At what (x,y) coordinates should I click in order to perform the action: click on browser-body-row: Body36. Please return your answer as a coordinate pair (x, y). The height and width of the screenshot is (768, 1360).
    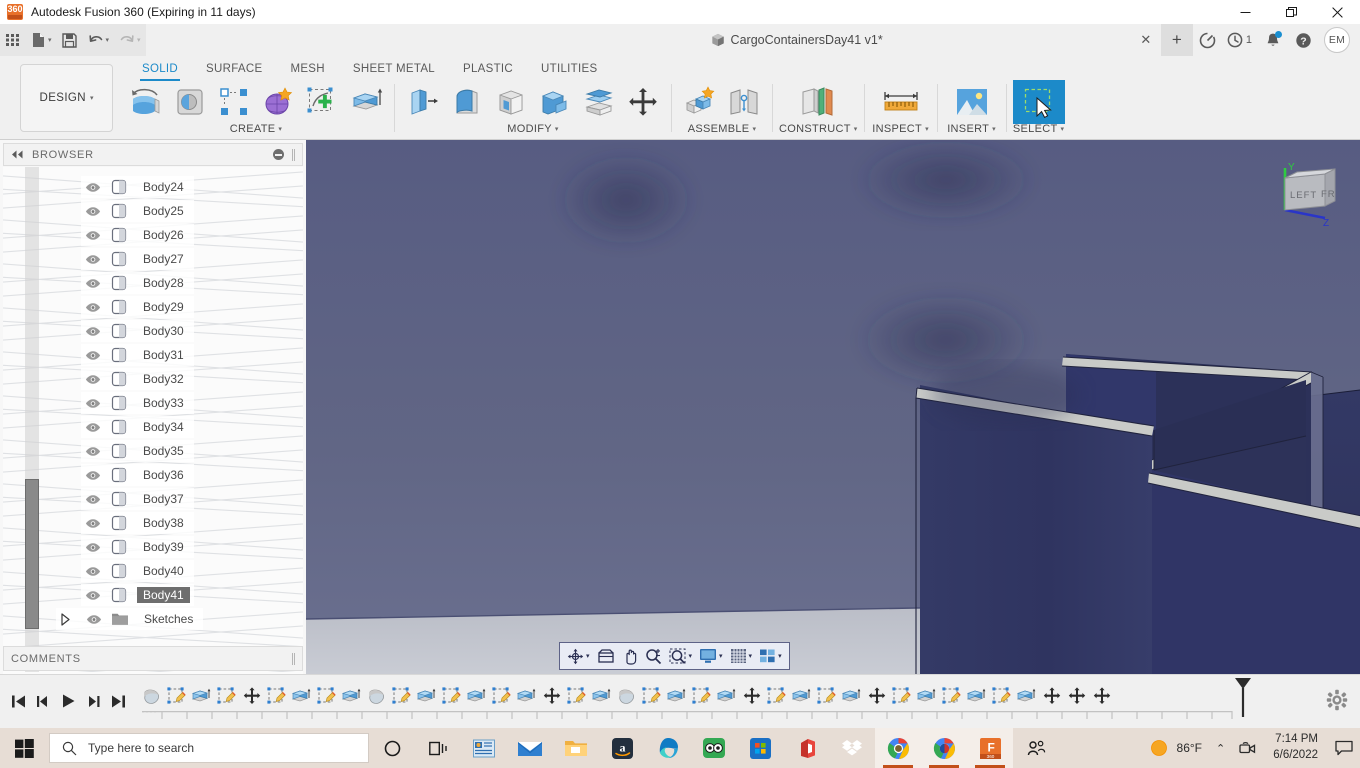
    Looking at the image, I should click on (168, 475).